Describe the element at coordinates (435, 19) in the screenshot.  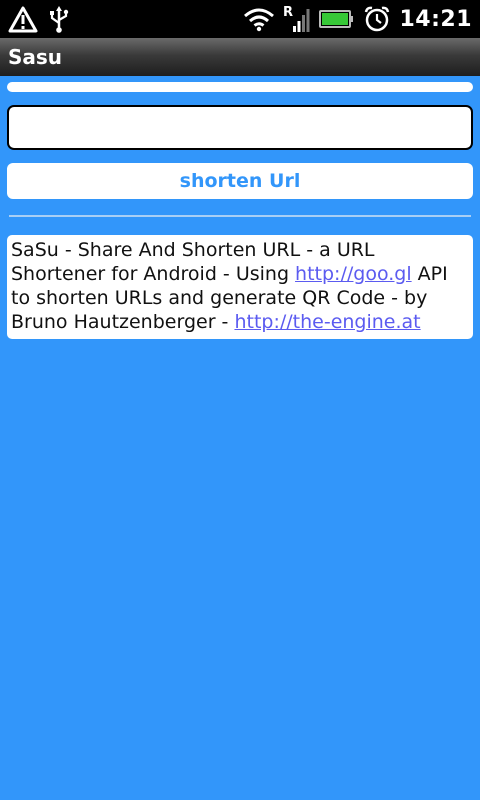
I see `status-time: 14:21` at that location.